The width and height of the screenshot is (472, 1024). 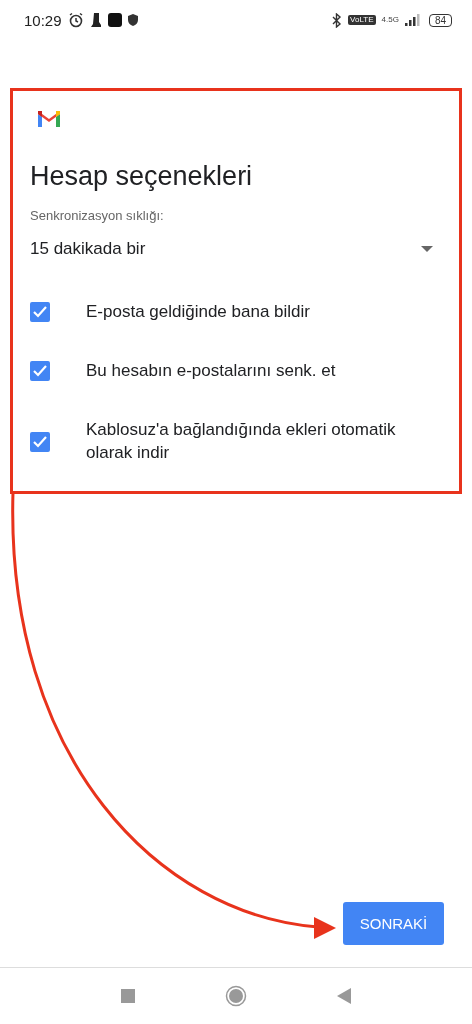 What do you see at coordinates (95, 20) in the screenshot?
I see `boot-icon` at bounding box center [95, 20].